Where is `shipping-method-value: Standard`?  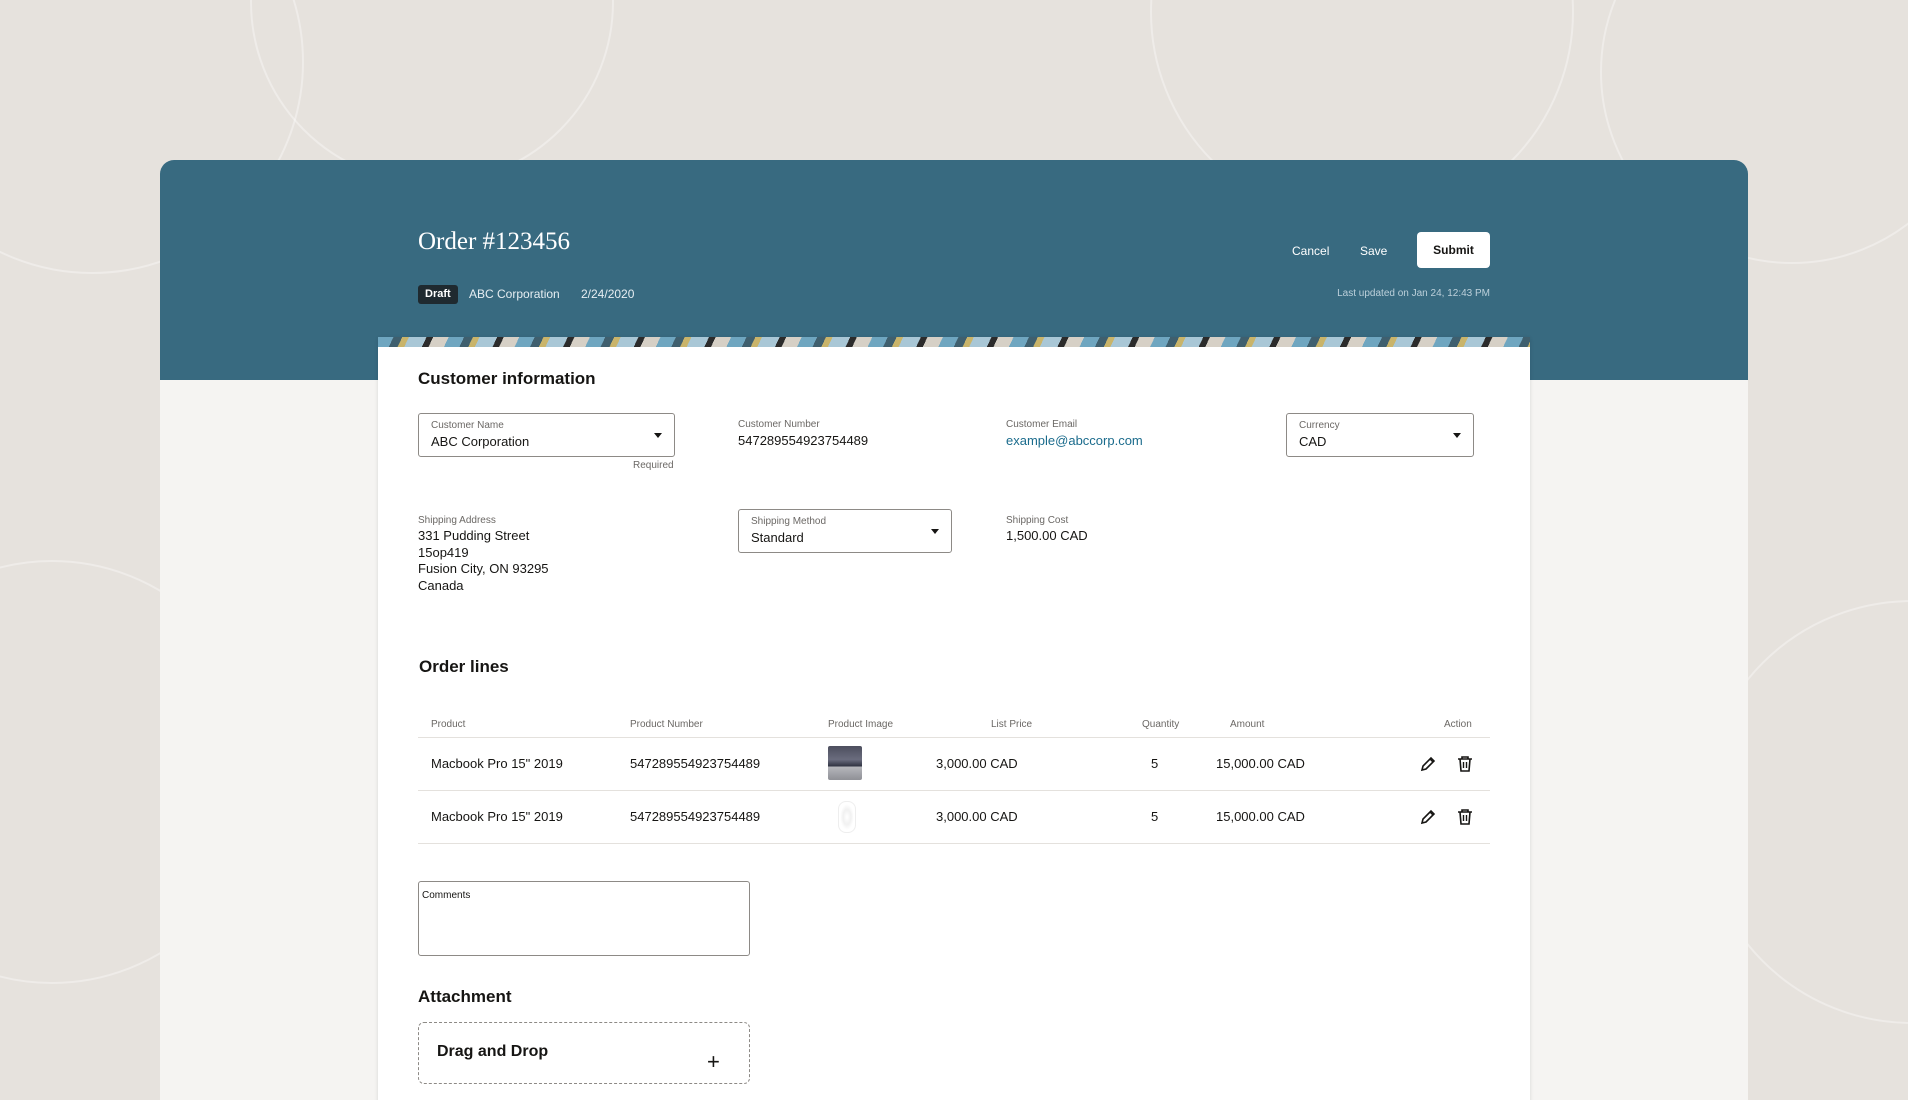
shipping-method-value: Standard is located at coordinates (777, 537).